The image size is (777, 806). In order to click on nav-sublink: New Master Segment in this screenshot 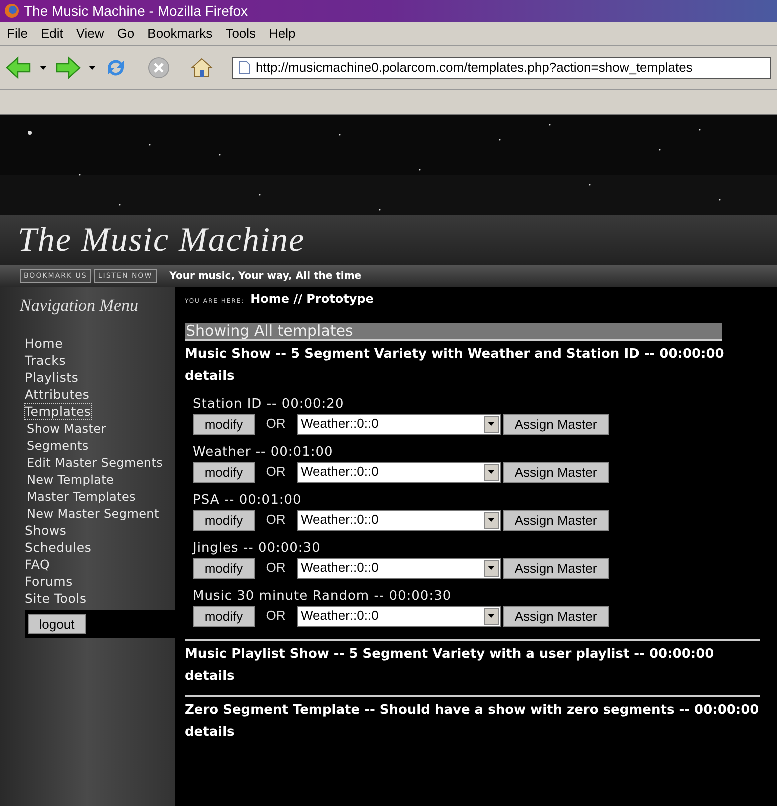, I will do `click(93, 513)`.